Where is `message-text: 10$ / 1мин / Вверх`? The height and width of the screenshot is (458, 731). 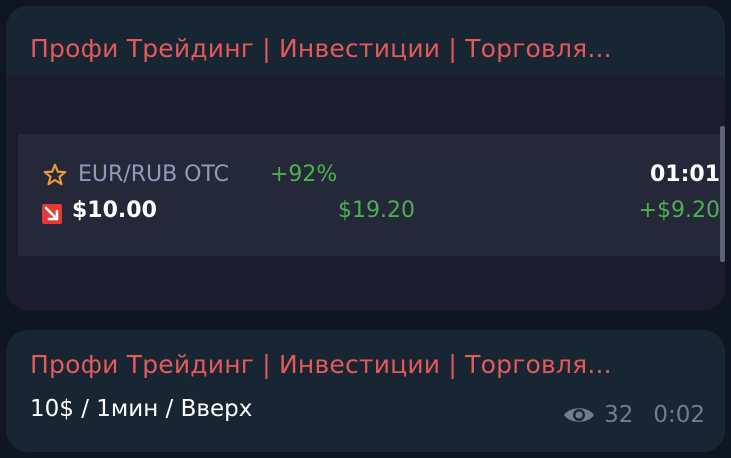 message-text: 10$ / 1мин / Вверх is located at coordinates (141, 409).